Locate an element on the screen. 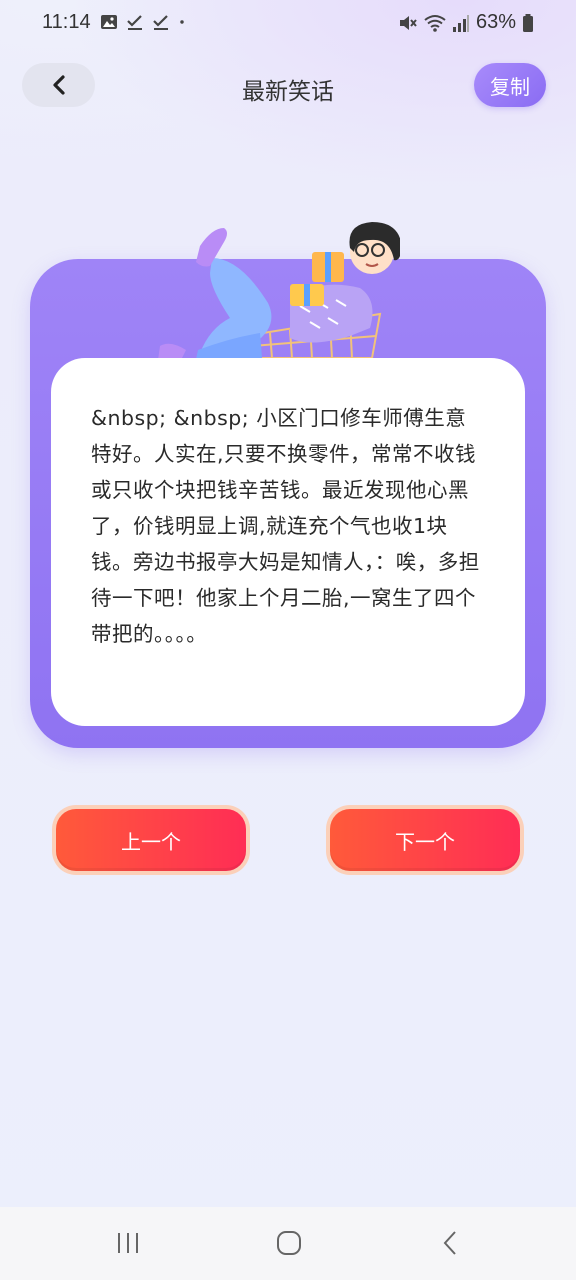  signal-icon is located at coordinates (460, 23).